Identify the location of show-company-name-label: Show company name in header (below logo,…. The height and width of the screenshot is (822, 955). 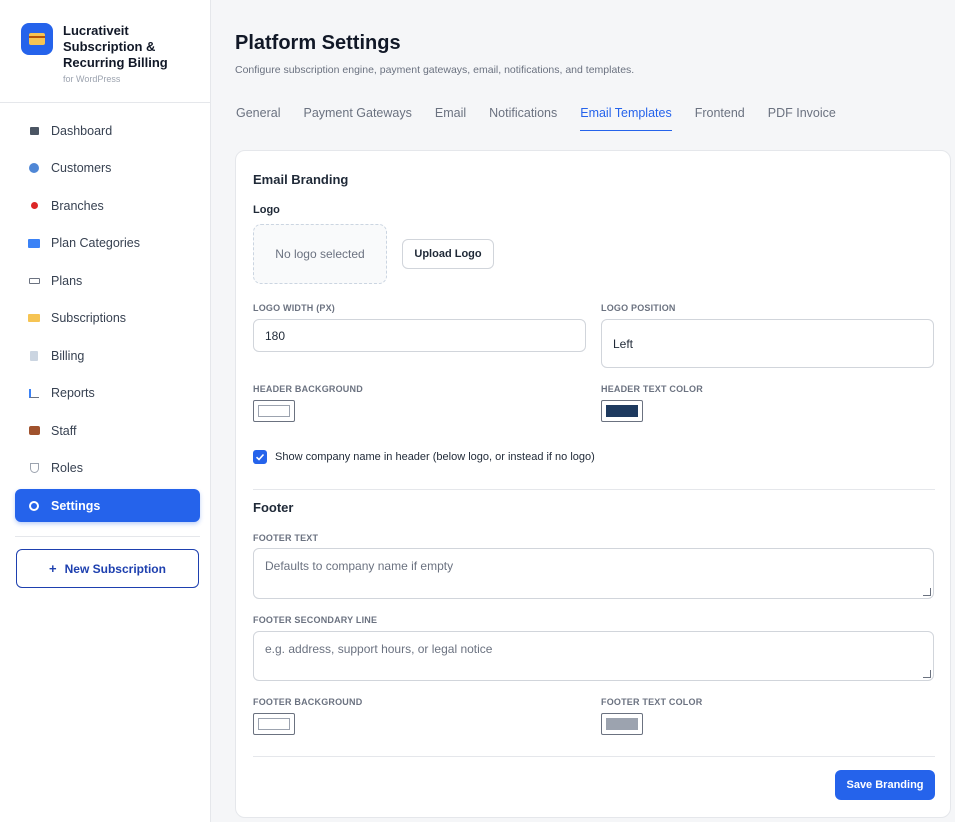
(435, 457).